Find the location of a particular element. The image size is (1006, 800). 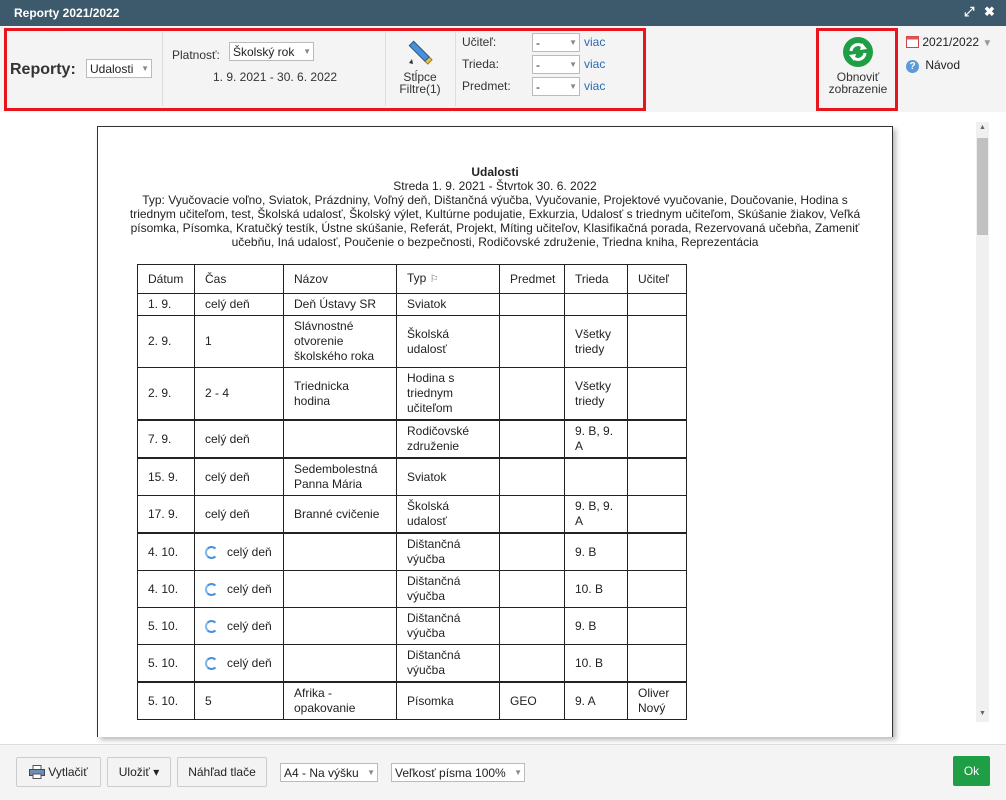

validity-select: Školský rok ▼ is located at coordinates (271, 51).